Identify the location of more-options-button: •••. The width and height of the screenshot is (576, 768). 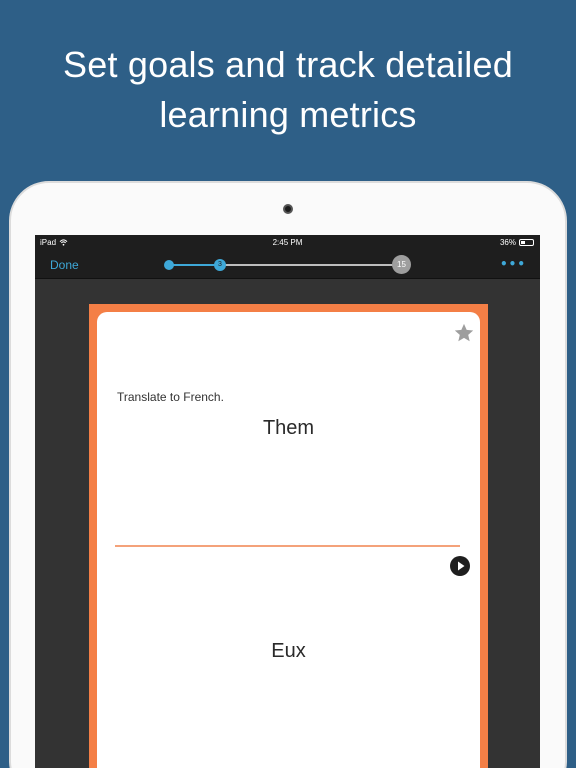
(513, 264).